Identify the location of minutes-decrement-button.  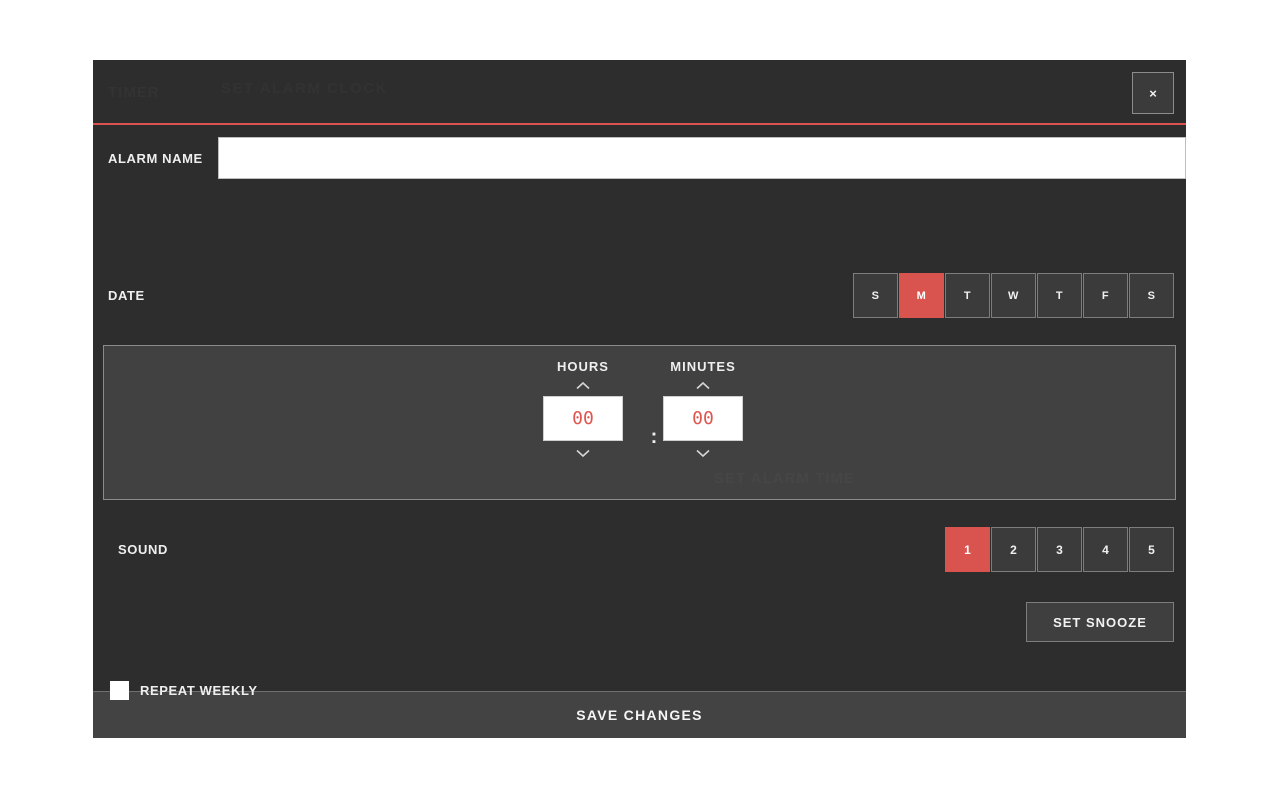
(703, 452).